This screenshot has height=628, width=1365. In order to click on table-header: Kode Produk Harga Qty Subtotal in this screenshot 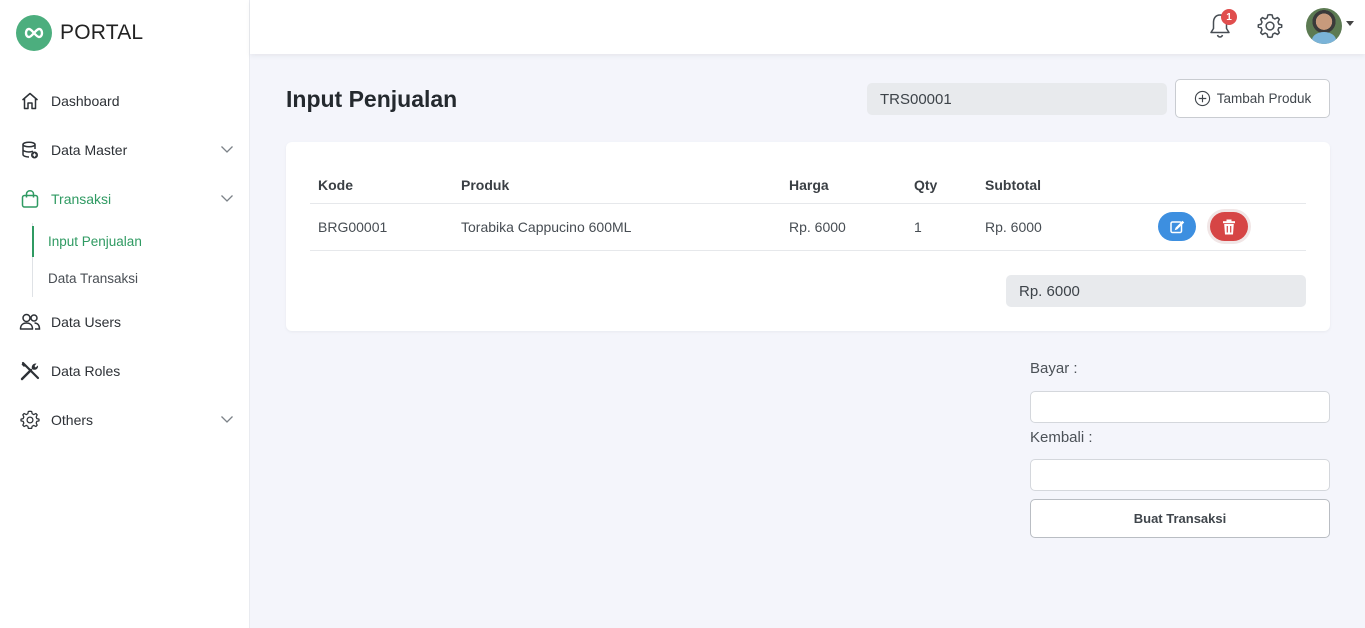, I will do `click(808, 185)`.